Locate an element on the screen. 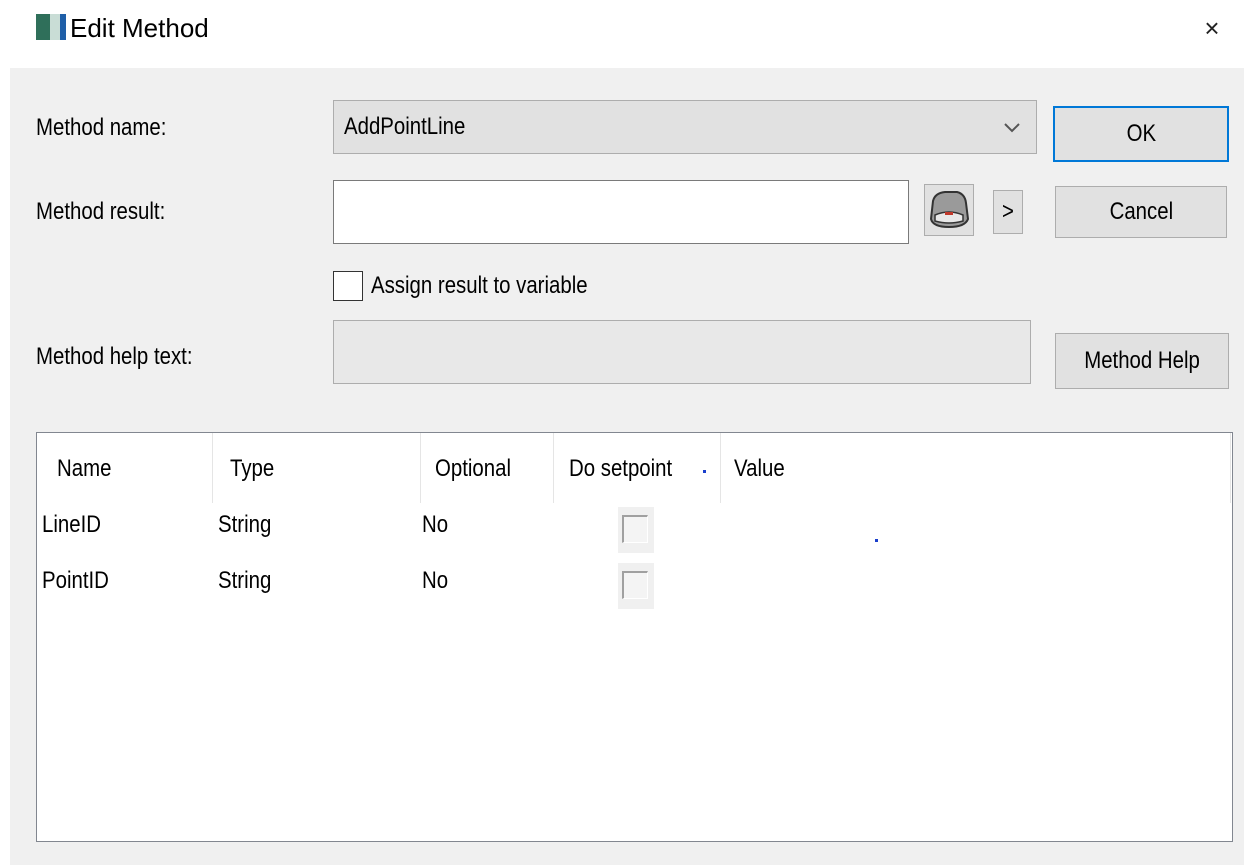 This screenshot has width=1254, height=865. method-help-button: Method Help is located at coordinates (1142, 361).